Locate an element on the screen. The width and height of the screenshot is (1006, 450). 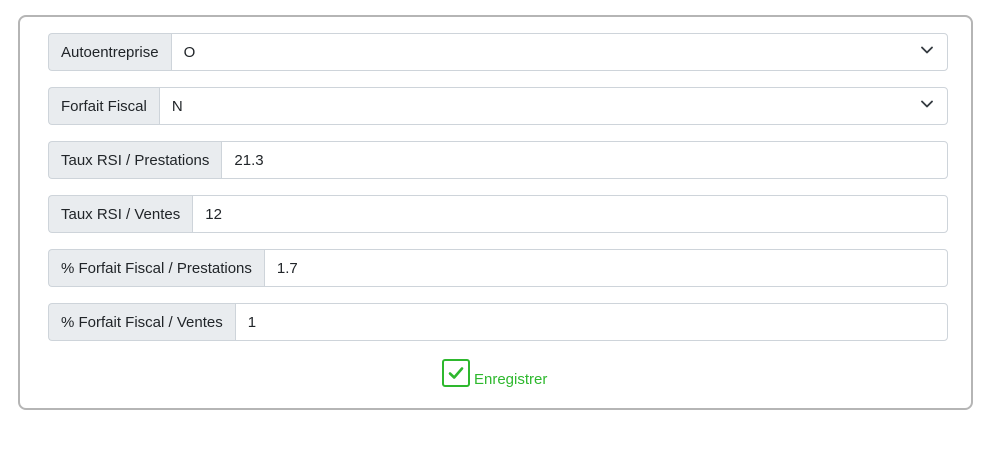
forfait-fiscal-ventes-input: 1 is located at coordinates (591, 322).